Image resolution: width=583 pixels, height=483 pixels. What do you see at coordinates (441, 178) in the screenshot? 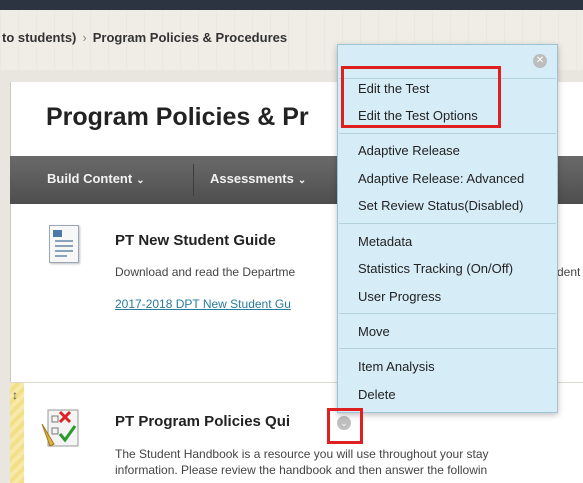
I see `menu-item-adaptive-release-advanced: Adaptive Release: Advanced` at bounding box center [441, 178].